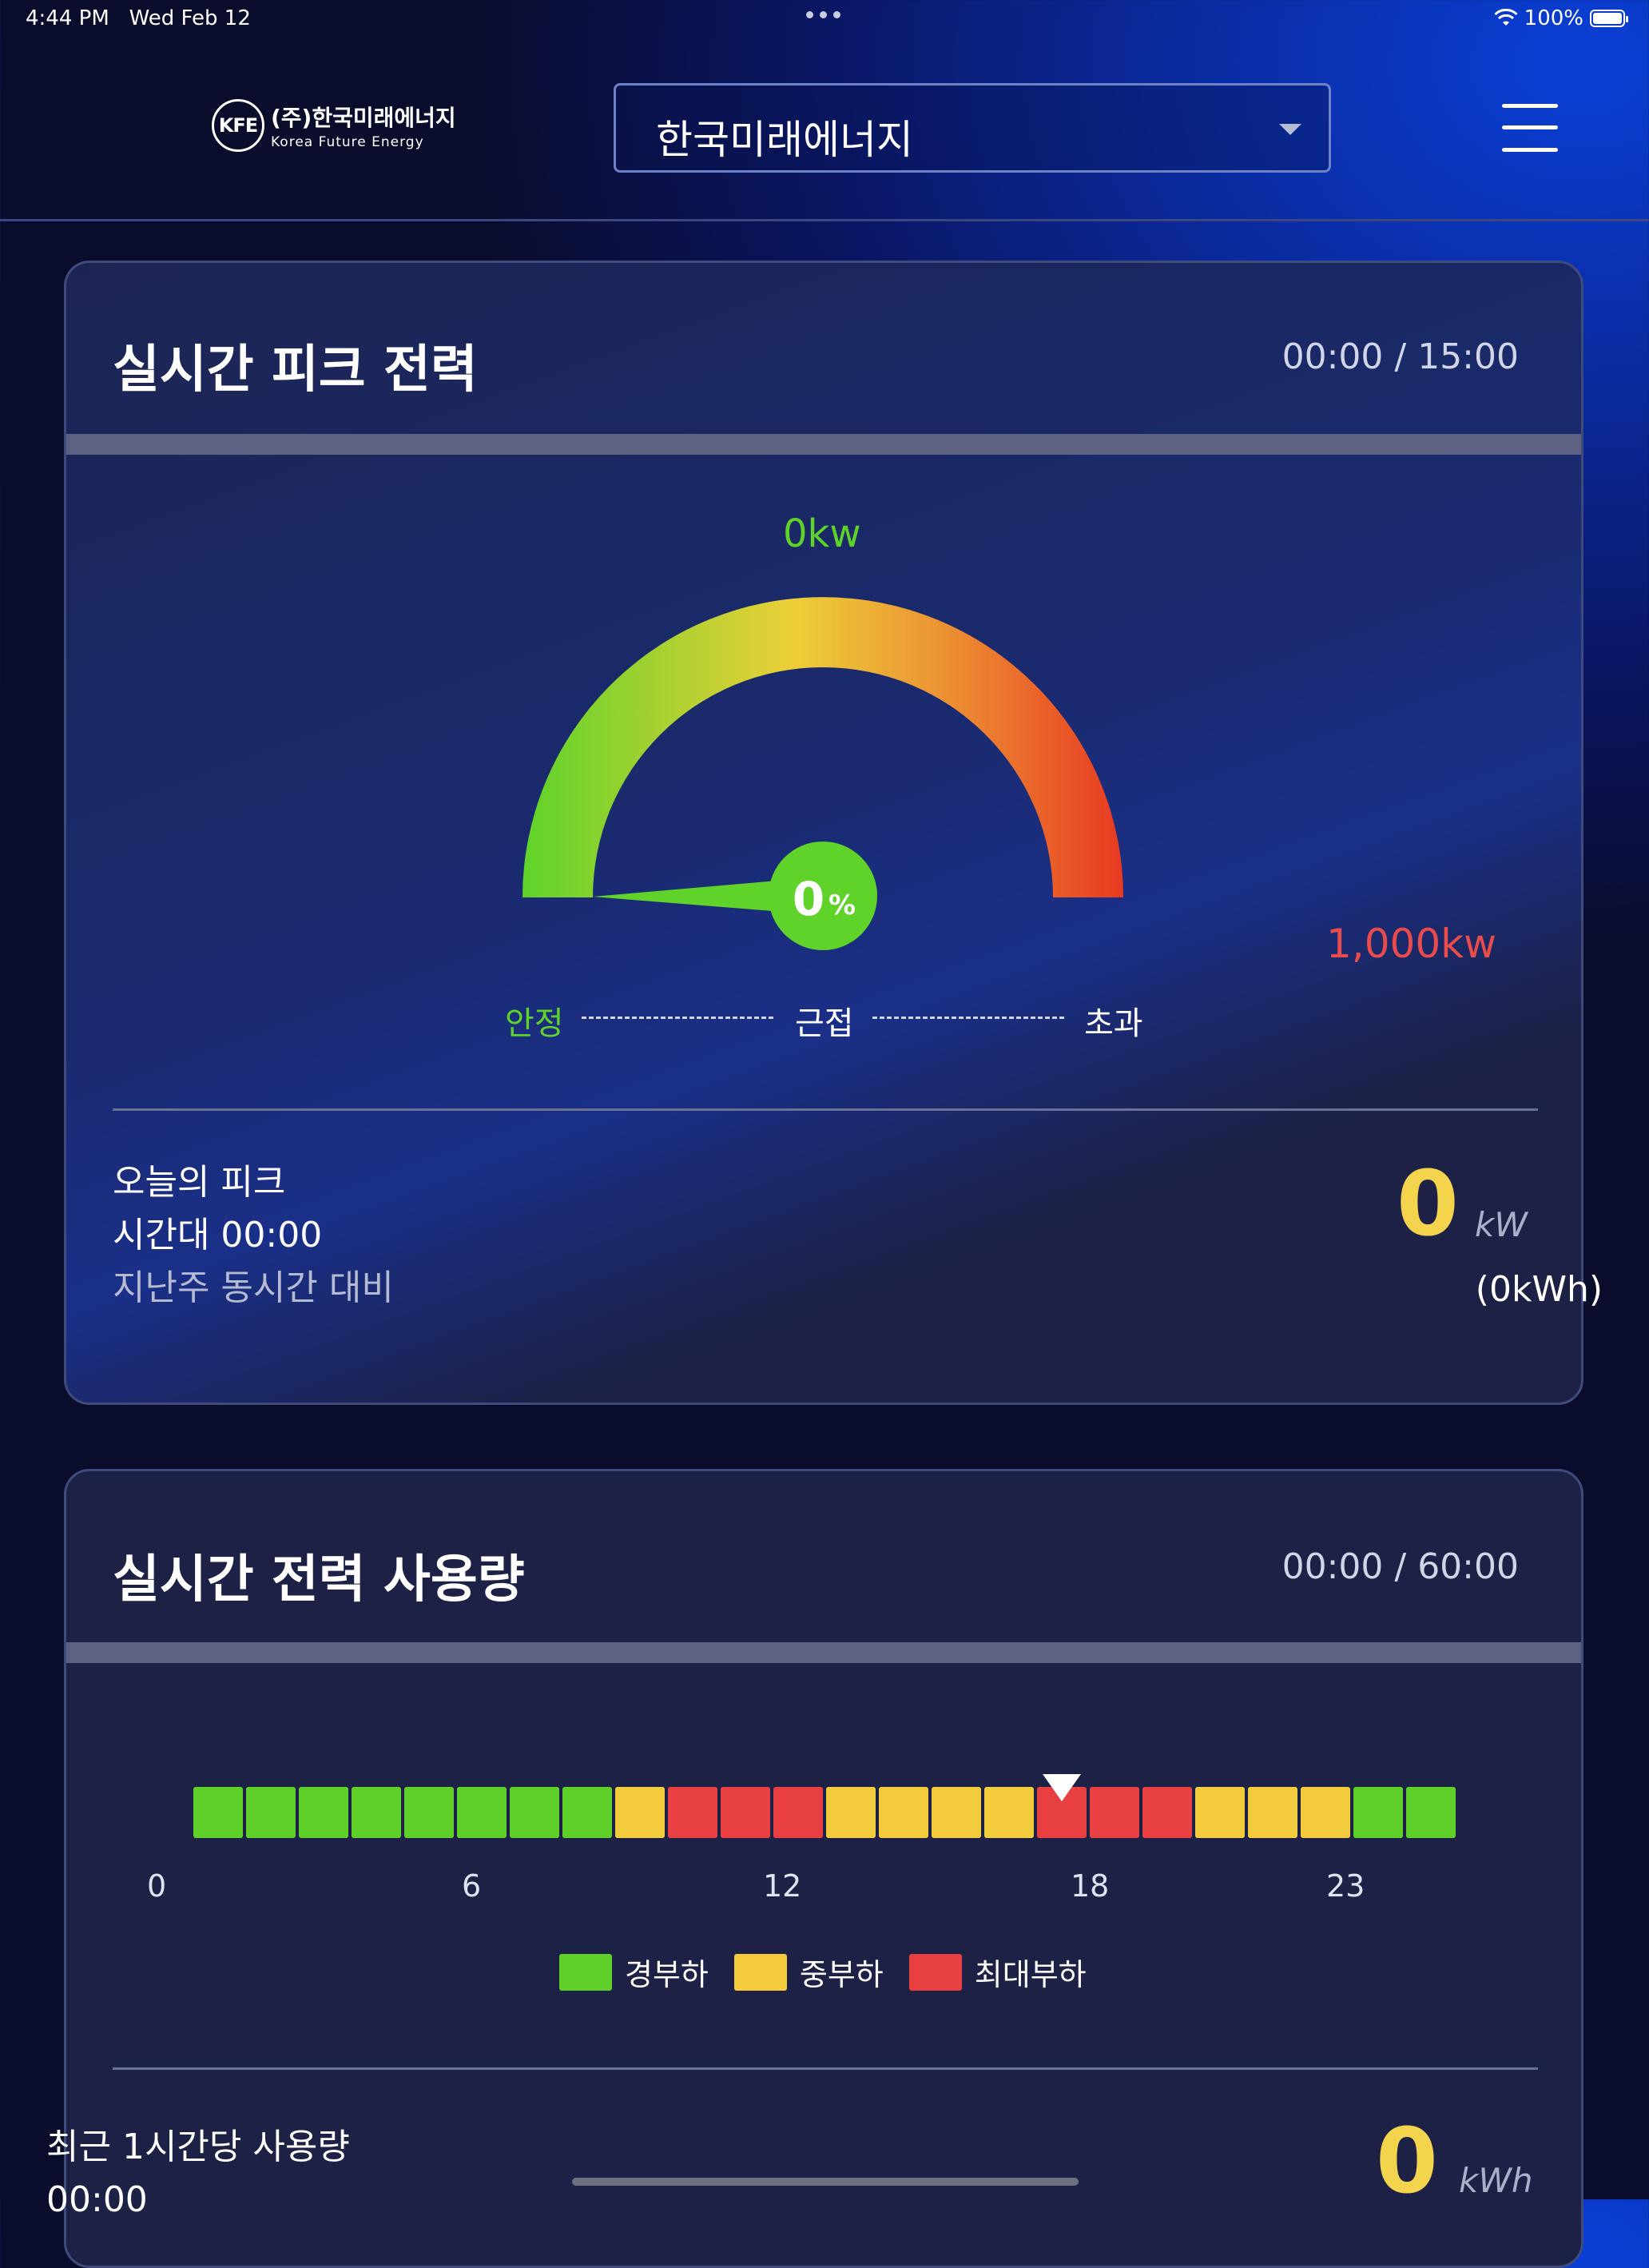  I want to click on usage-value: 0, so click(1407, 2162).